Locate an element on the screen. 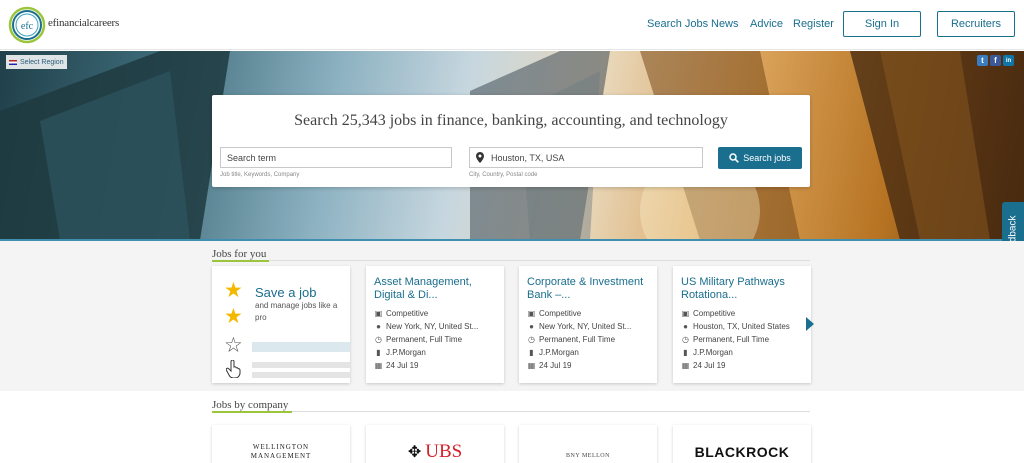 The height and width of the screenshot is (463, 1024). select-region-button: Select Region is located at coordinates (36, 62).